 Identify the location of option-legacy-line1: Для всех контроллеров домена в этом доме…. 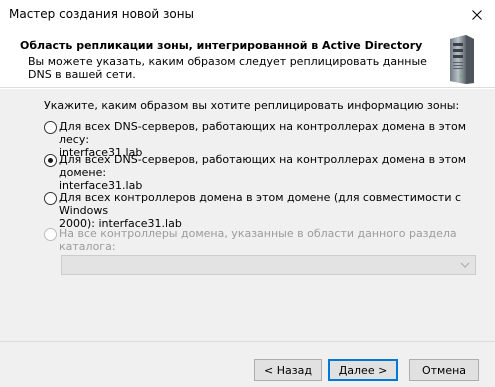
(260, 204).